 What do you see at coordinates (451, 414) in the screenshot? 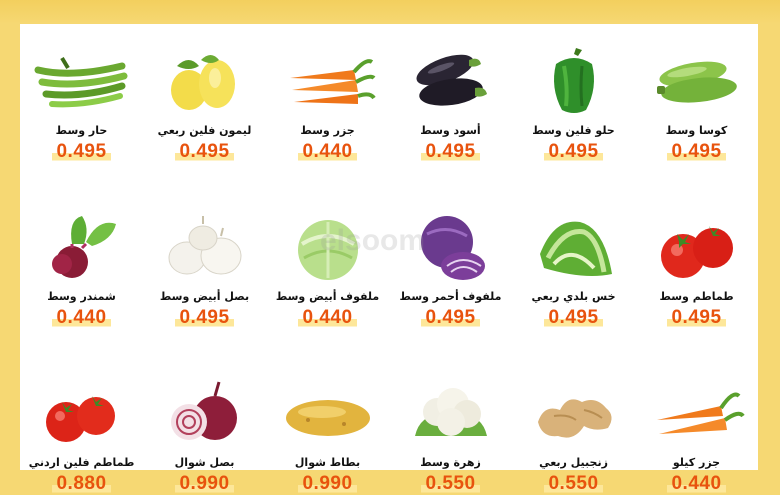
I see `cauliflower-icon` at bounding box center [451, 414].